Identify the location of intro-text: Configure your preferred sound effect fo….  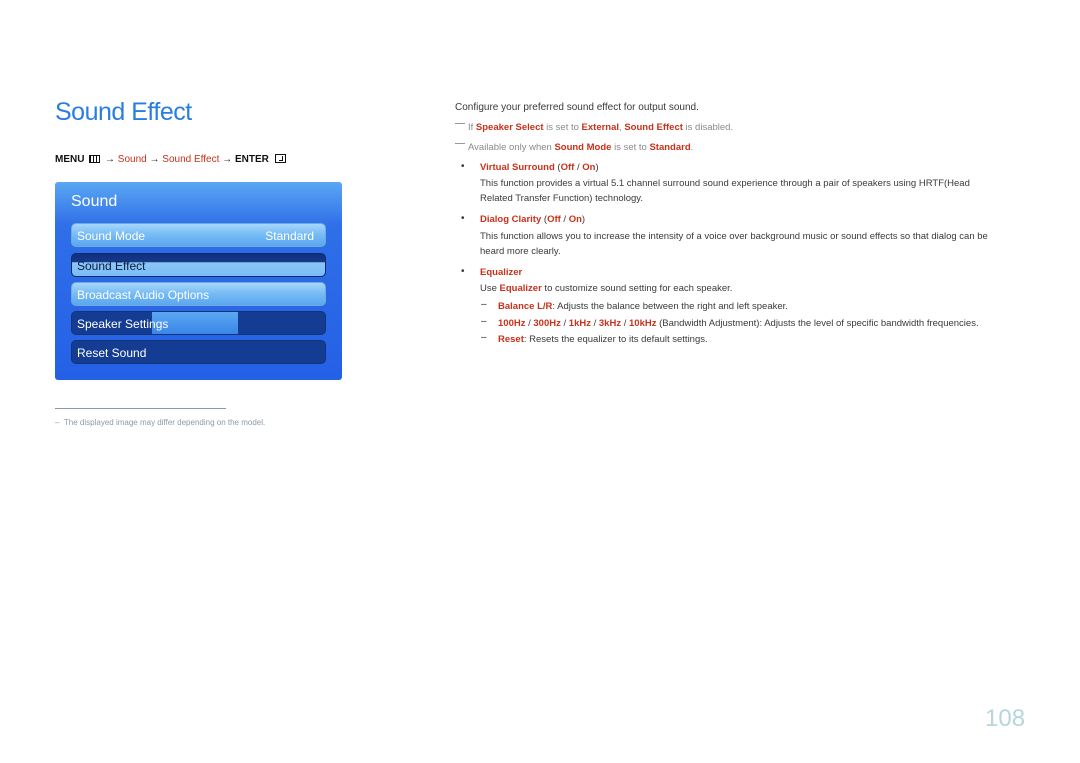
(577, 107).